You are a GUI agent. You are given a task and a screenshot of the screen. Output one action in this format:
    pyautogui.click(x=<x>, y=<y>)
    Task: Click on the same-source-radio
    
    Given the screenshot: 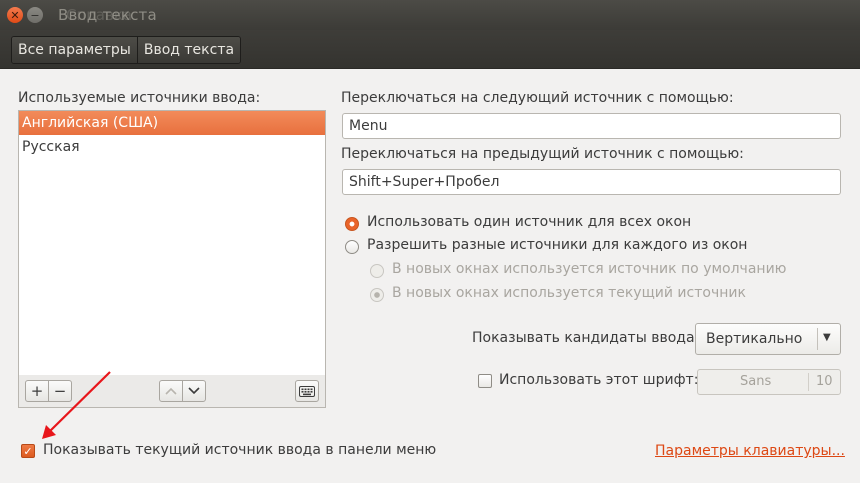 What is the action you would take?
    pyautogui.click(x=352, y=224)
    